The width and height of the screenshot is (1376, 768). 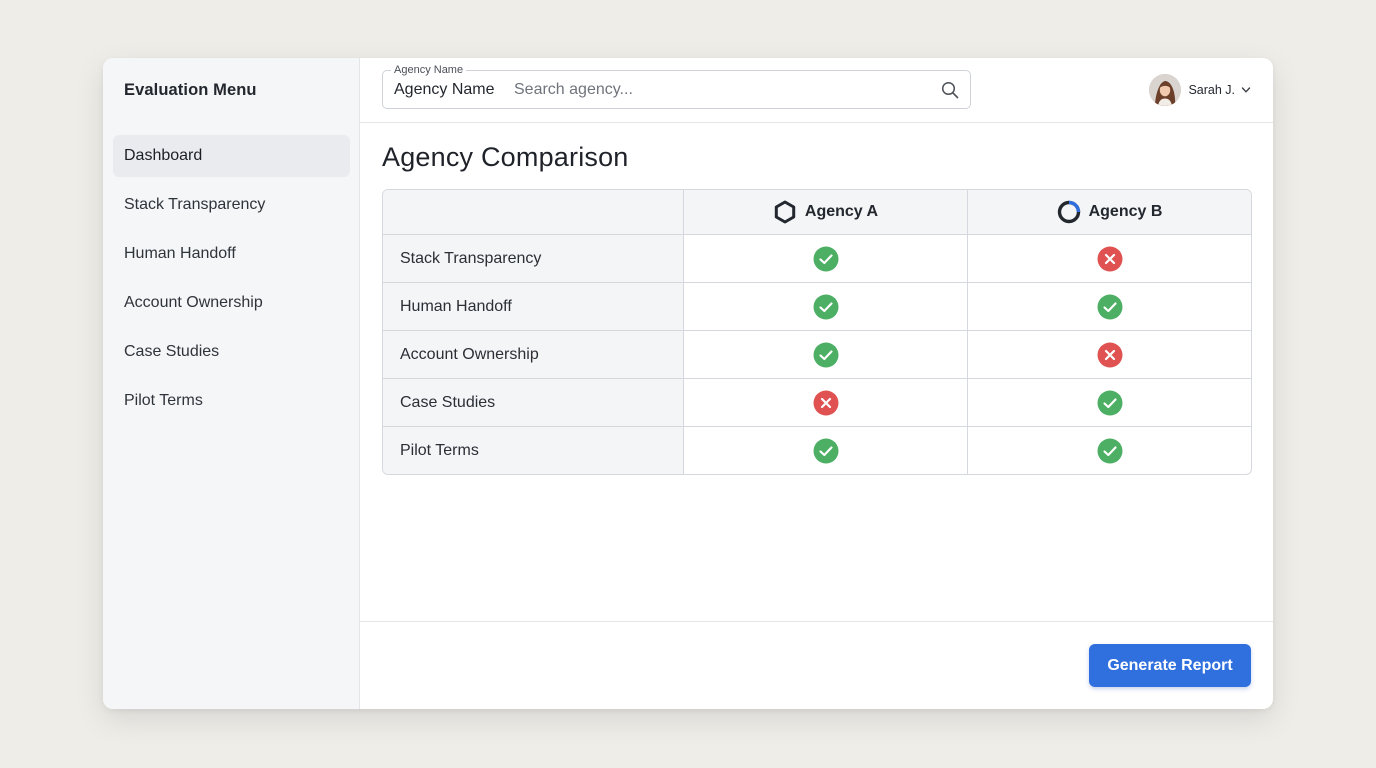 What do you see at coordinates (231, 254) in the screenshot?
I see `sidebar-item-human-handoff: Human Handoff` at bounding box center [231, 254].